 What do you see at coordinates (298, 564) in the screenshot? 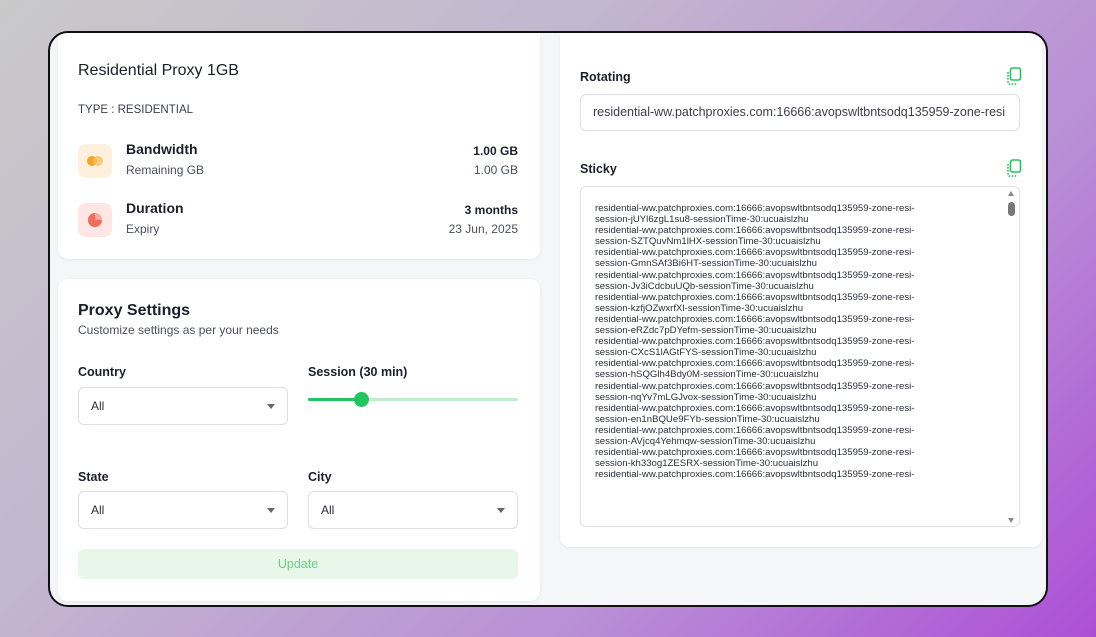
I see `update-button: Update` at bounding box center [298, 564].